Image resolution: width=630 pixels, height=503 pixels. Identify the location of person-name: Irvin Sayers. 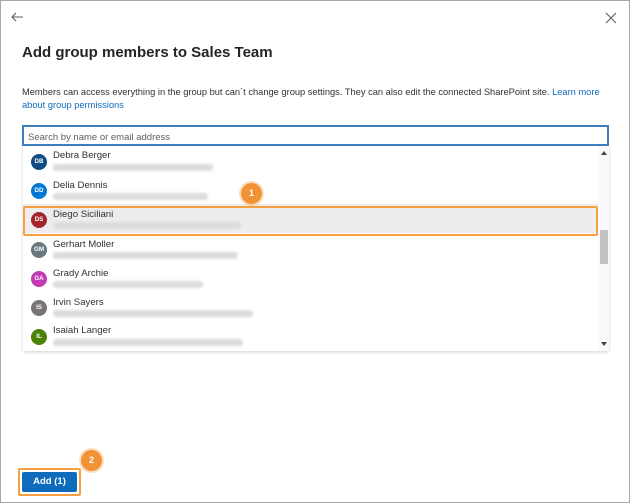
(78, 302).